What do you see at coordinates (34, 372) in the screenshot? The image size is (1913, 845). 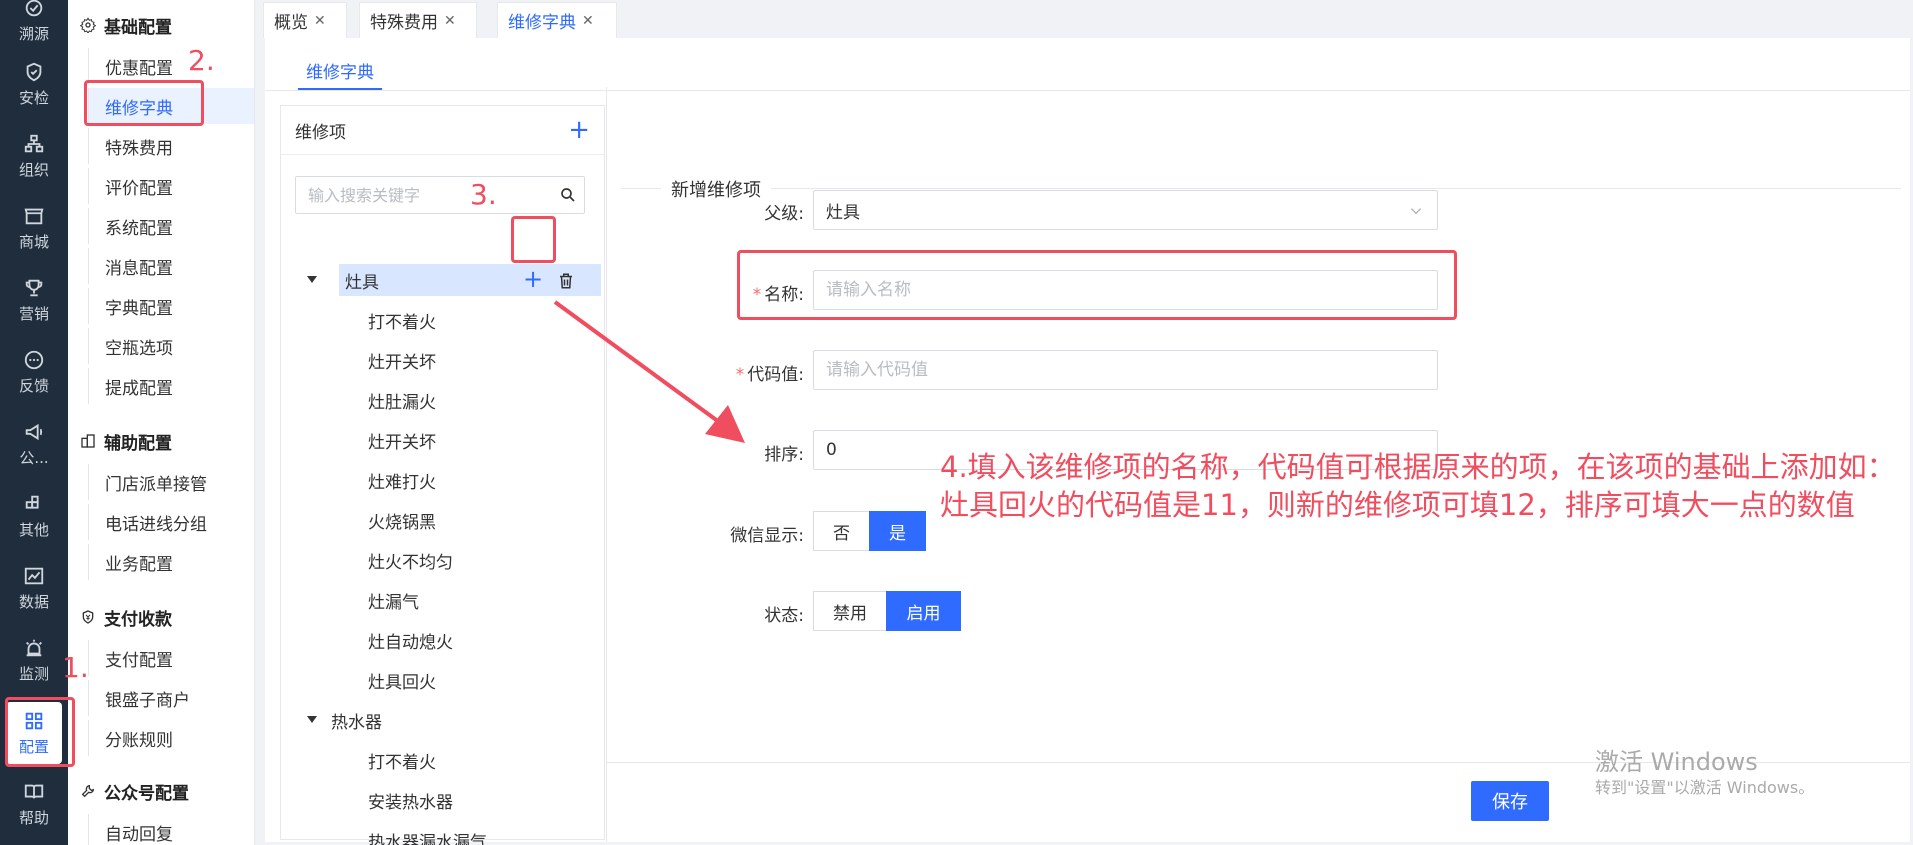 I see `rail-item-feedback: 反馈` at bounding box center [34, 372].